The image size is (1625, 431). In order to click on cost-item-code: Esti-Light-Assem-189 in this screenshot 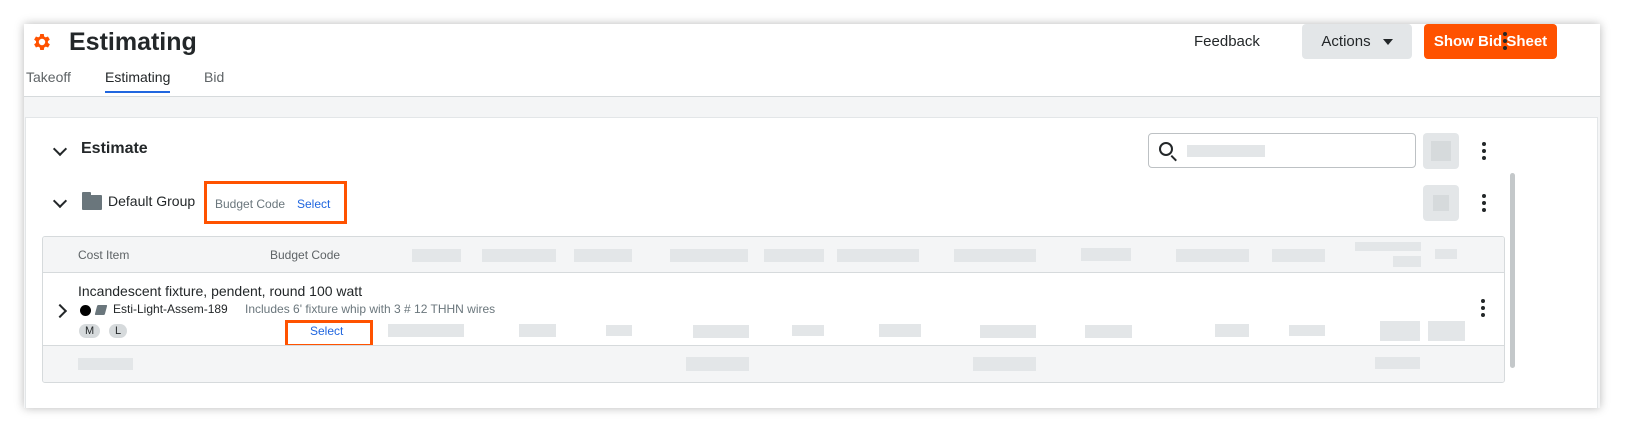, I will do `click(170, 309)`.